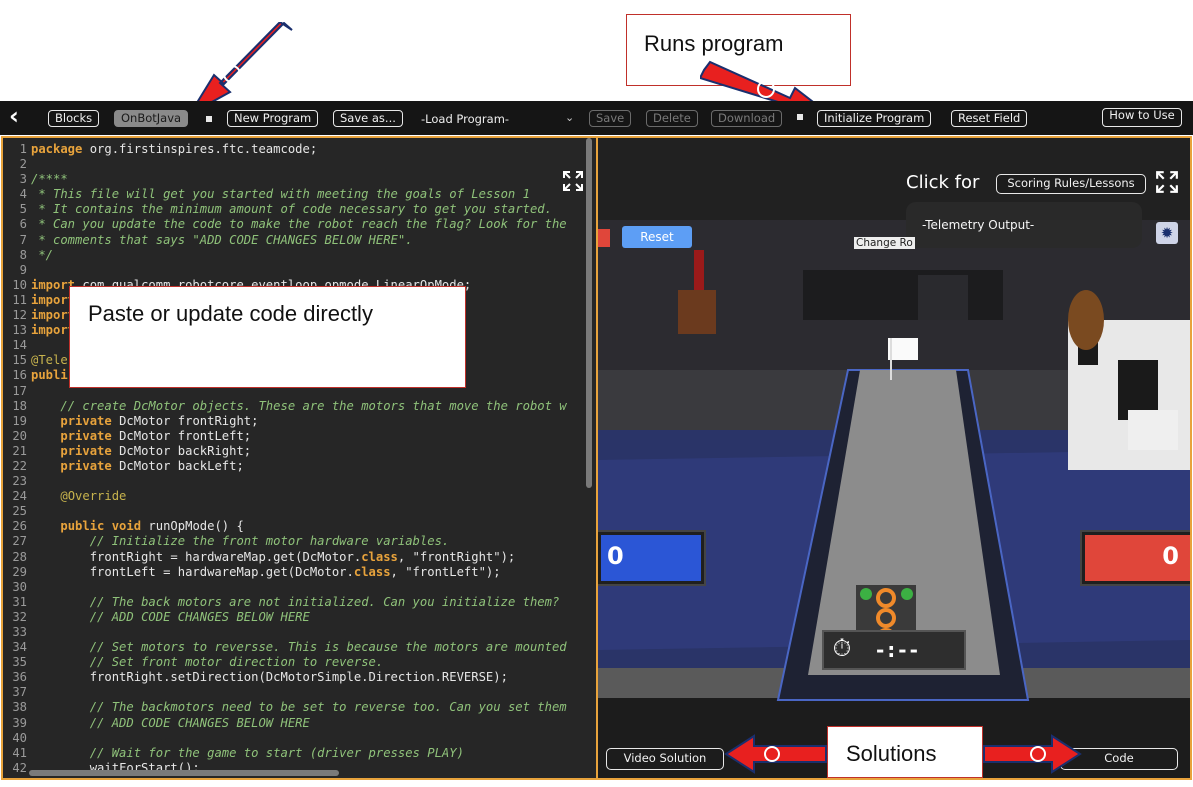 This screenshot has height=787, width=1193. I want to click on code-line: 40, so click(285, 738).